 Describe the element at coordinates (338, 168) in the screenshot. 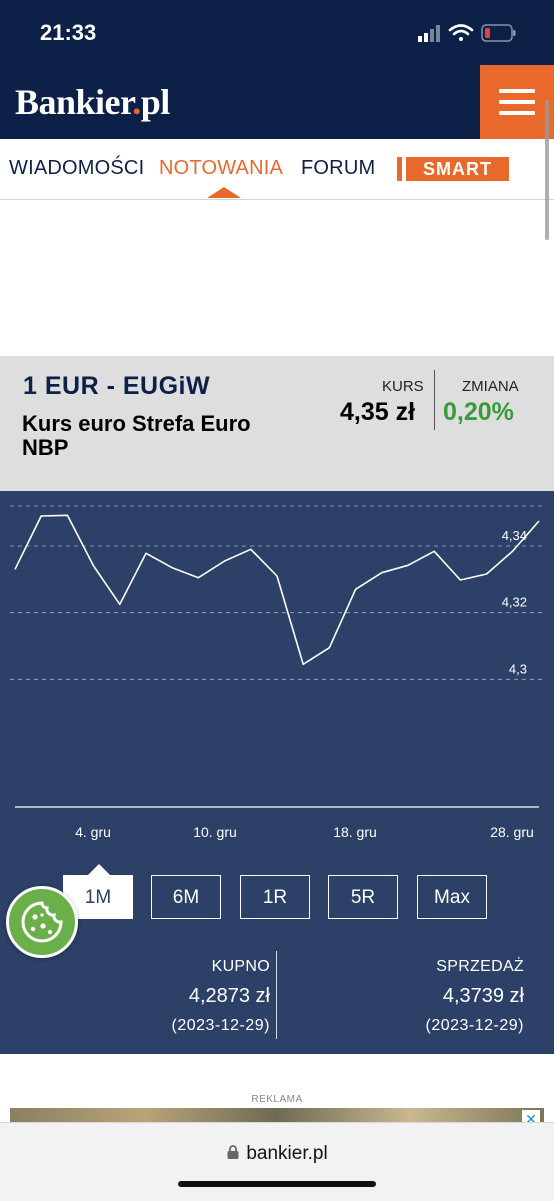

I see `nav-item-forum: FORUM` at that location.